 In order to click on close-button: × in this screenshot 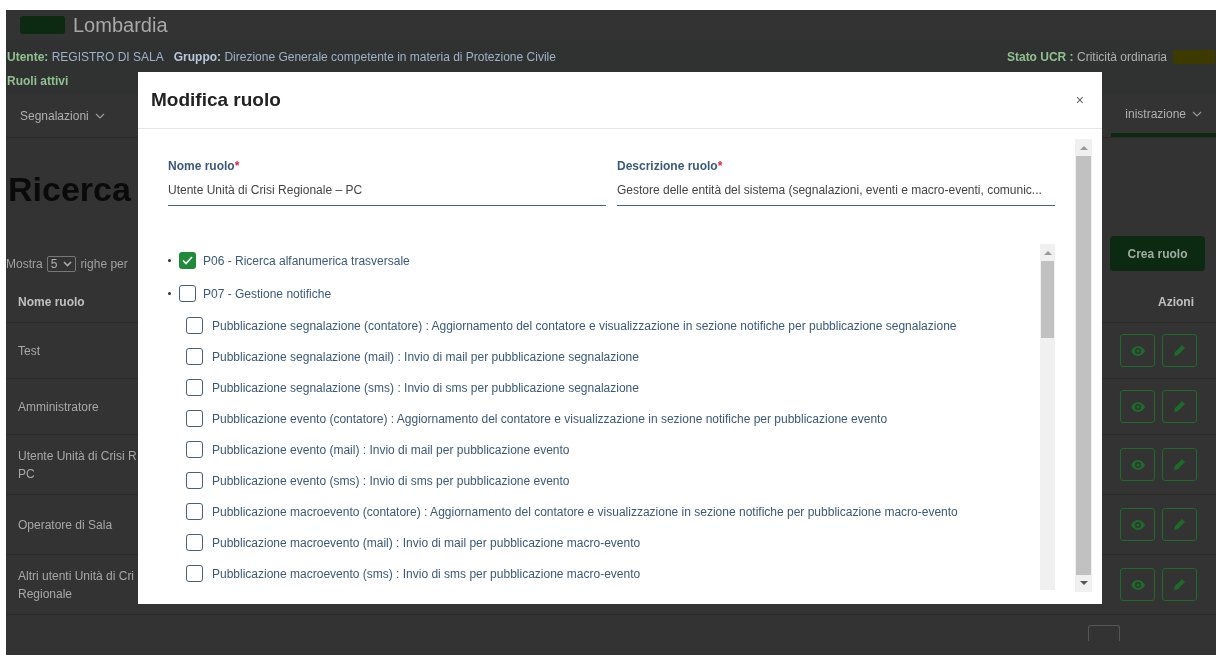, I will do `click(1079, 100)`.